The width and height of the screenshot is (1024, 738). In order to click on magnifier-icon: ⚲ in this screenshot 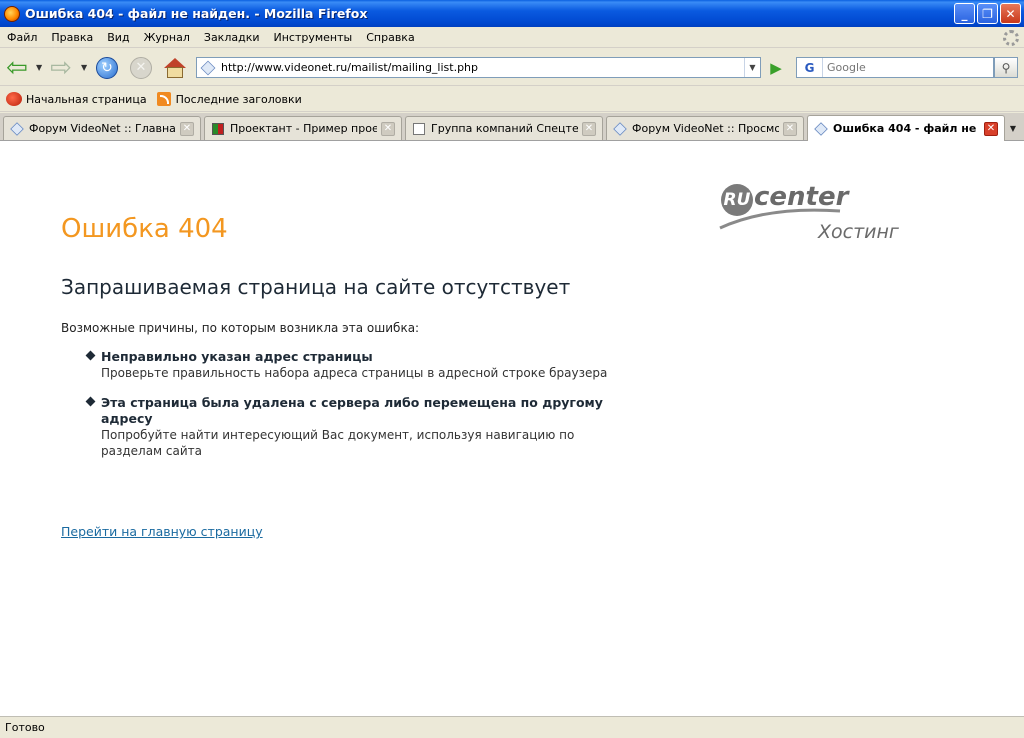, I will do `click(1006, 67)`.